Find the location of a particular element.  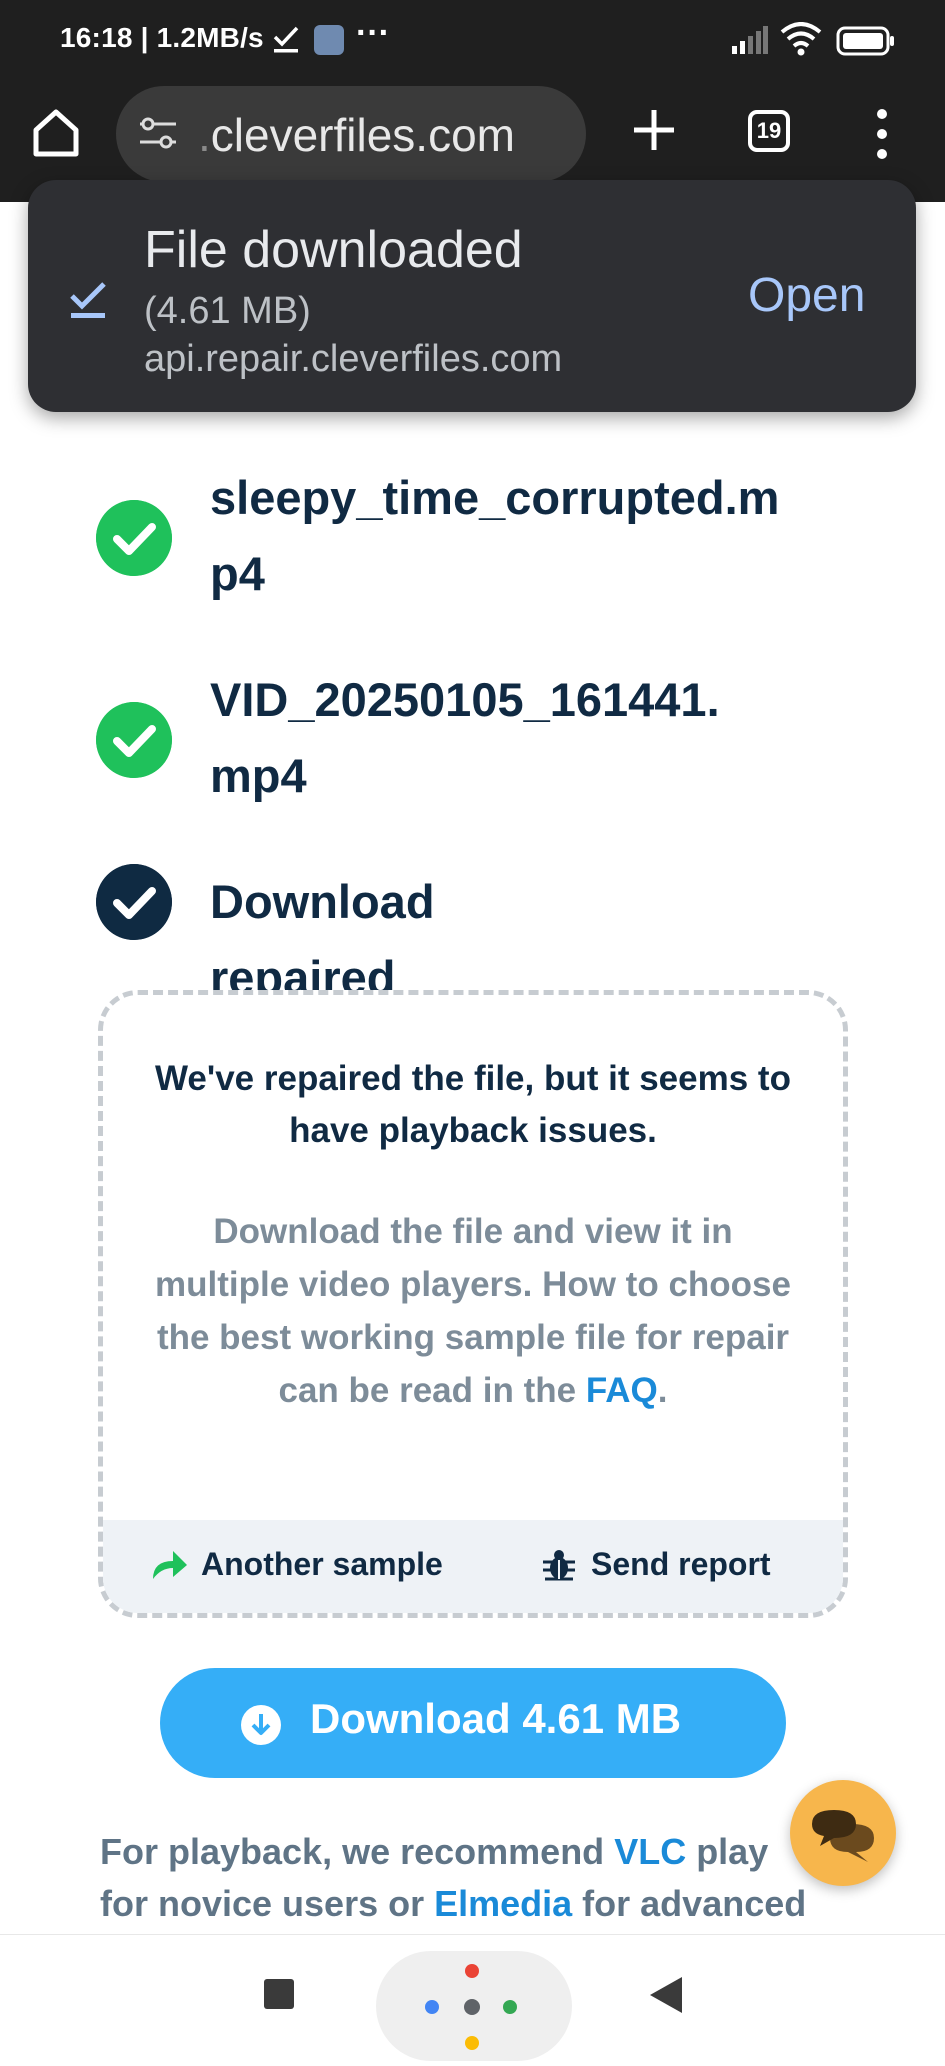

app-icon is located at coordinates (329, 40).